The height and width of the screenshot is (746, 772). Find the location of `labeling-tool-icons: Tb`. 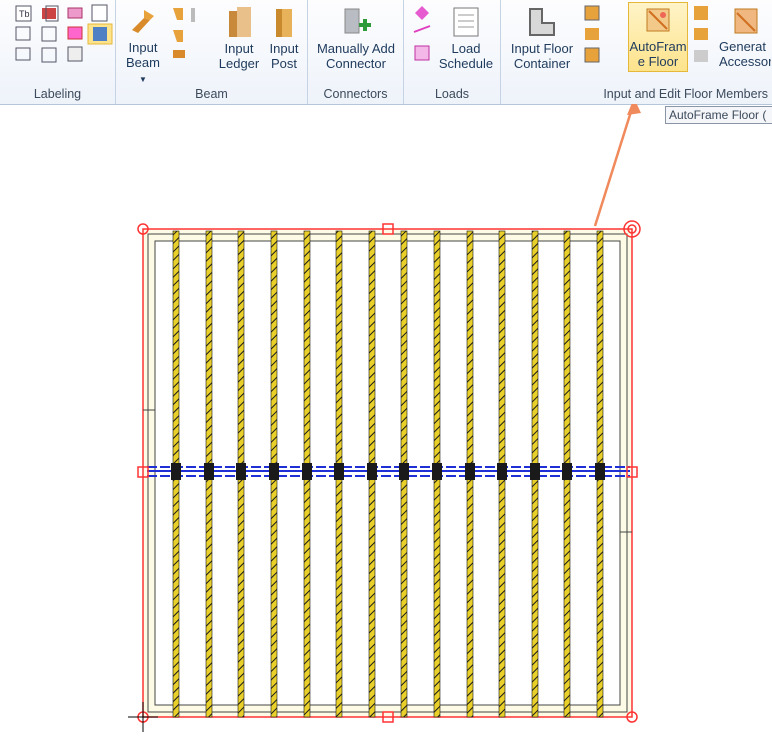

labeling-tool-icons: Tb is located at coordinates (57, 43).